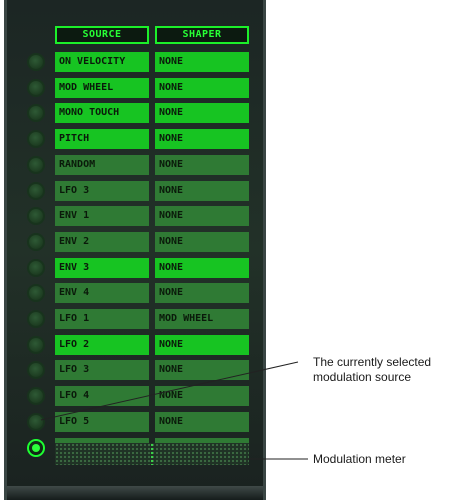  I want to click on meter-callout: Modulation meter, so click(359, 459).